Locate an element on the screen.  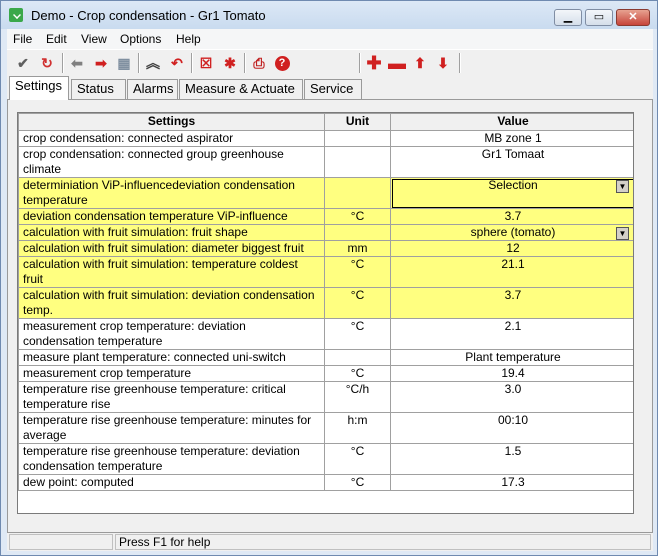
tab-measure-actuate: Measure & Actuate is located at coordinates (241, 89).